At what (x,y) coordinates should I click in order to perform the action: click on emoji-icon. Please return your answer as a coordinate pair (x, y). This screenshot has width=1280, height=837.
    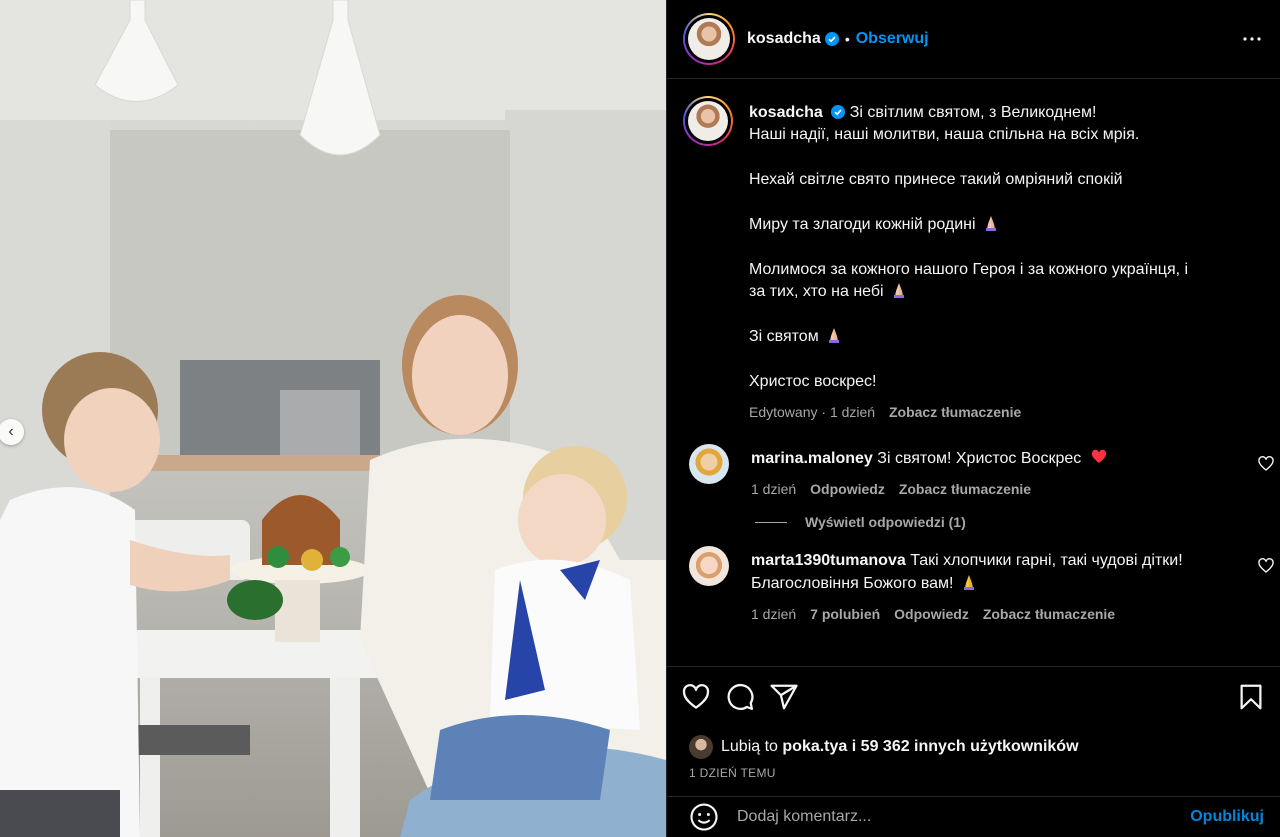
    Looking at the image, I should click on (704, 817).